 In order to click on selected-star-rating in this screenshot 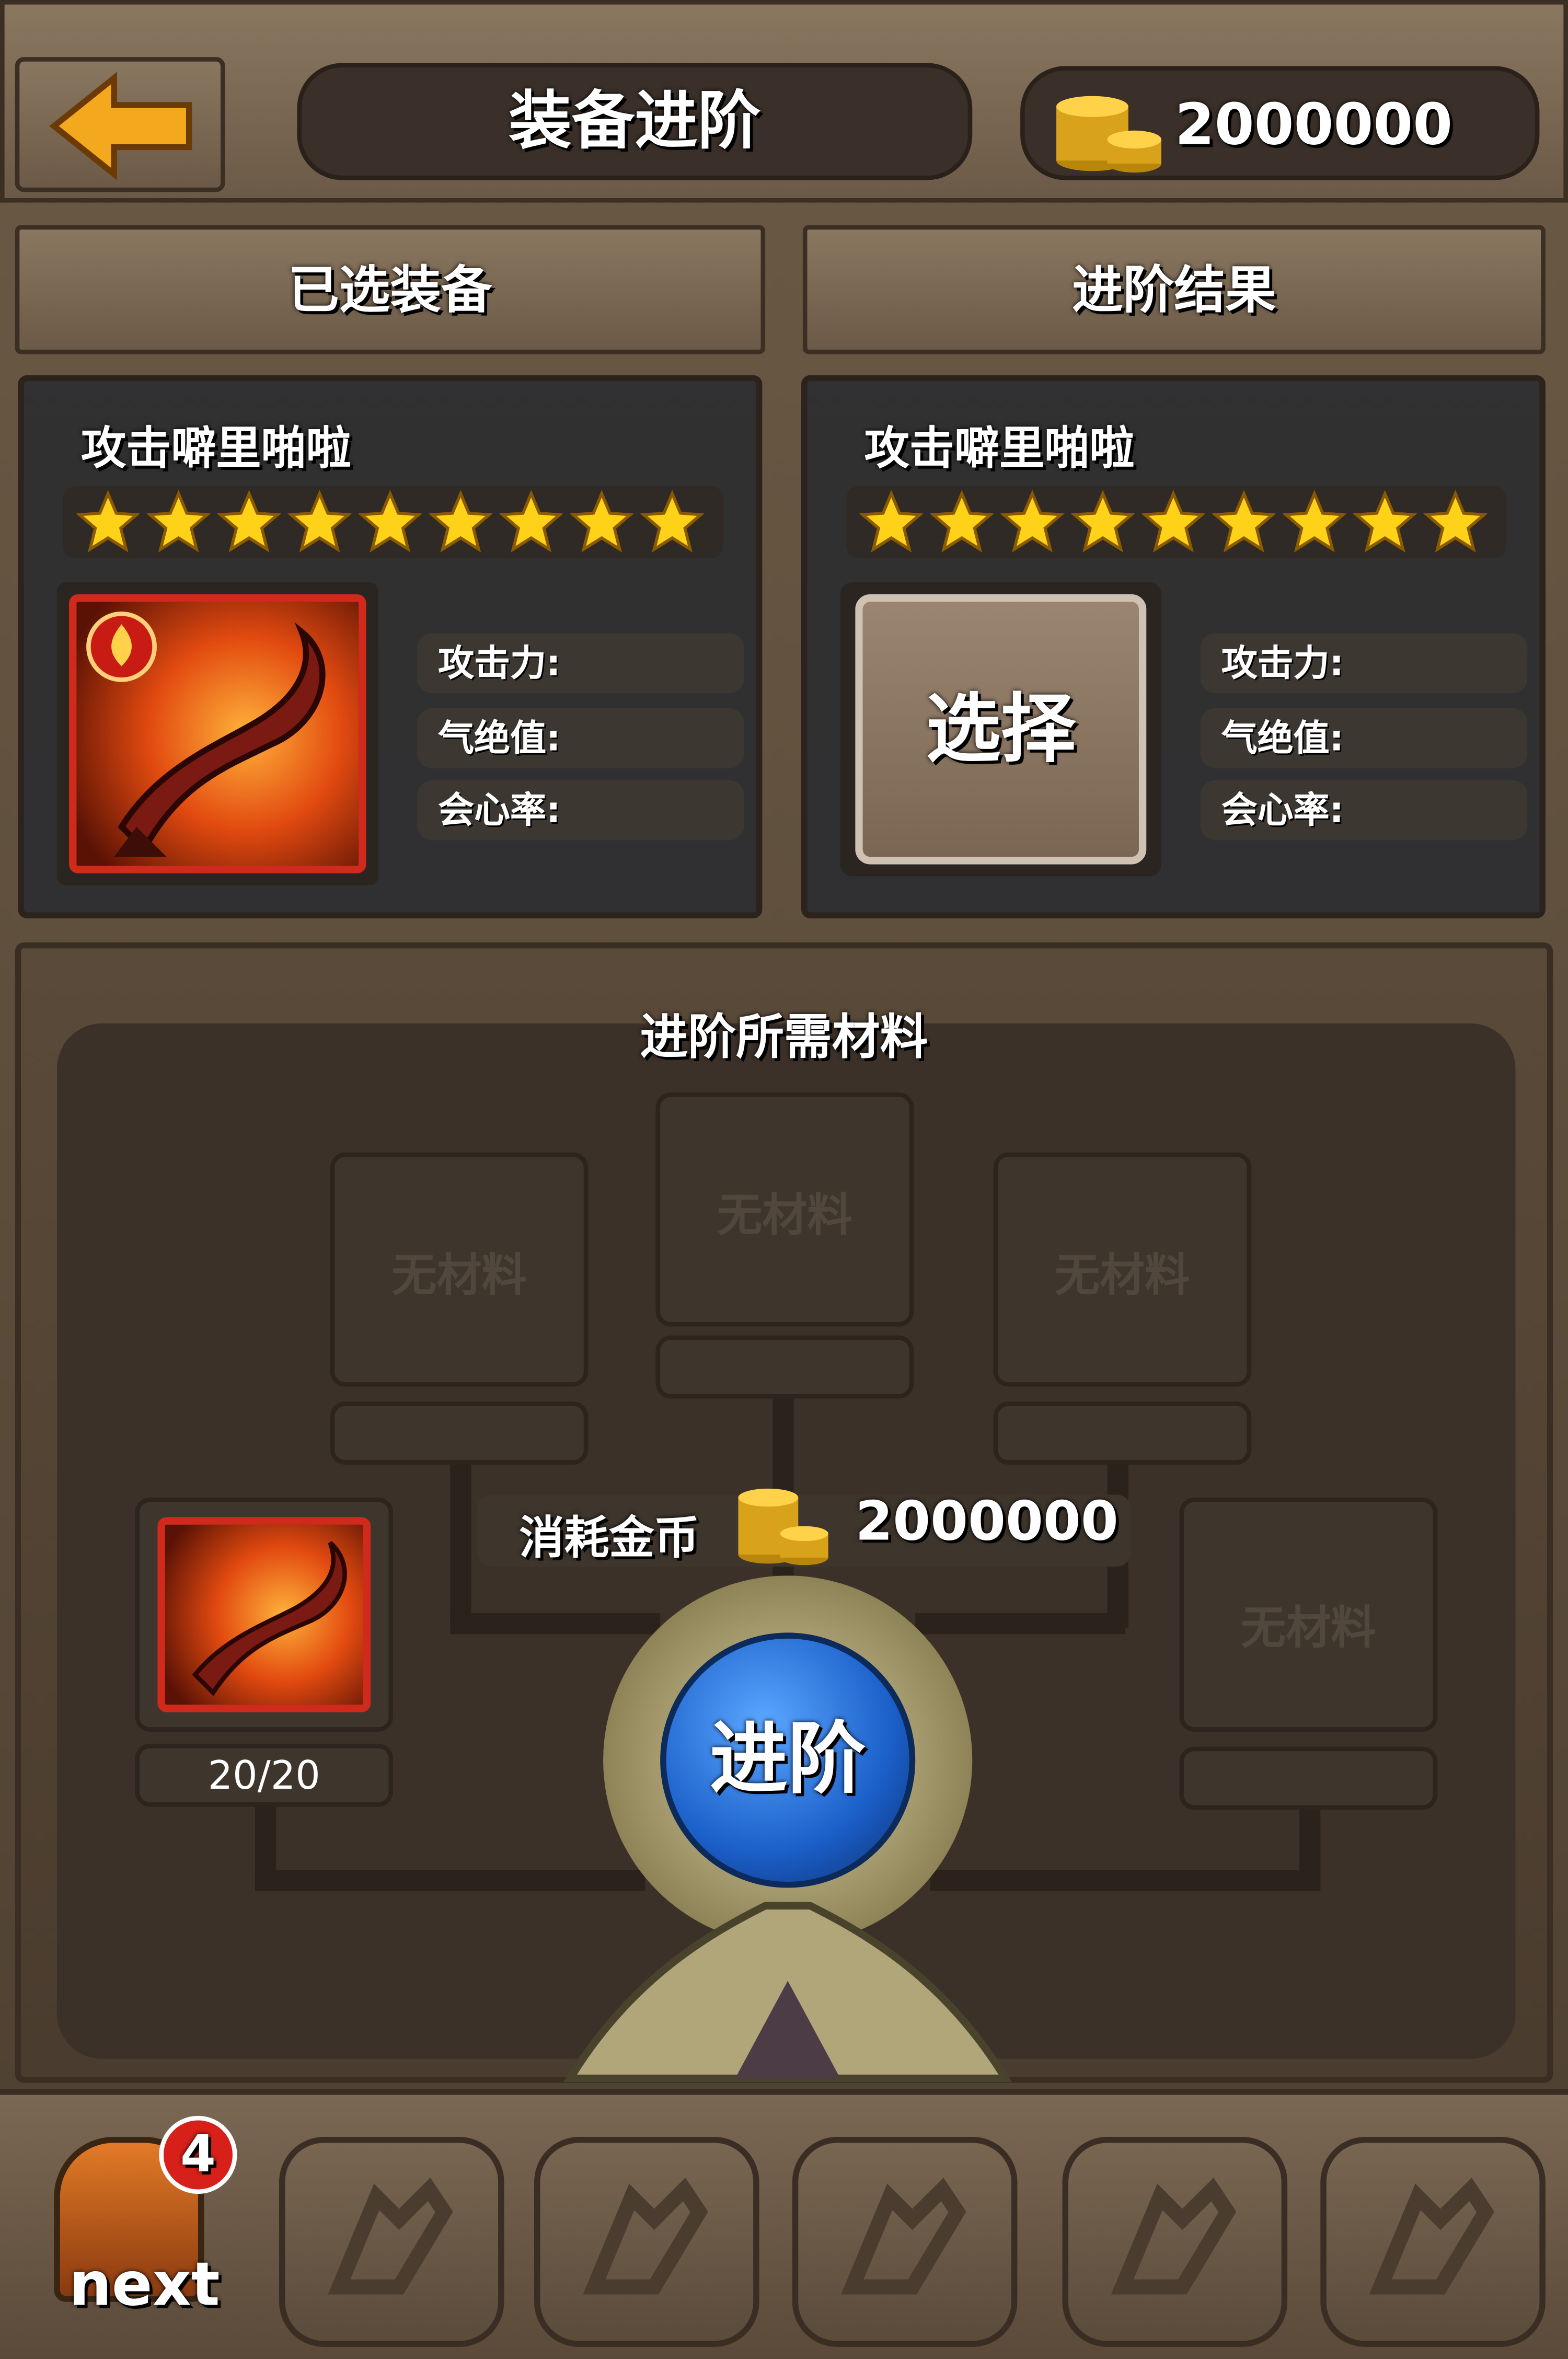, I will do `click(393, 522)`.